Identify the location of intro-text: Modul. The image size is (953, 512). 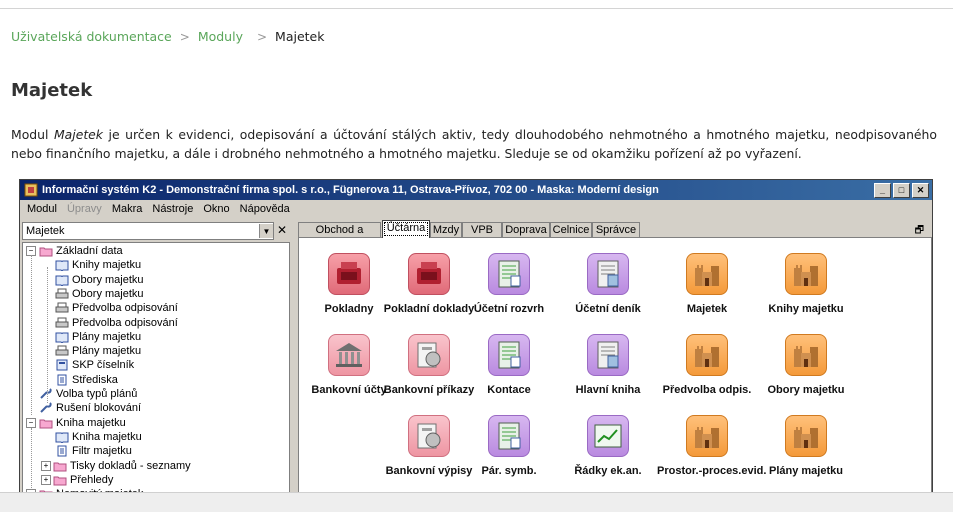
(32, 134).